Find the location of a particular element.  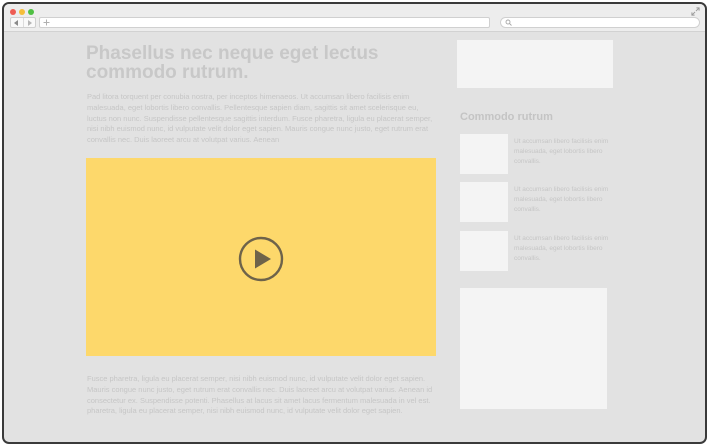

browser-toolbar is located at coordinates (354, 18).